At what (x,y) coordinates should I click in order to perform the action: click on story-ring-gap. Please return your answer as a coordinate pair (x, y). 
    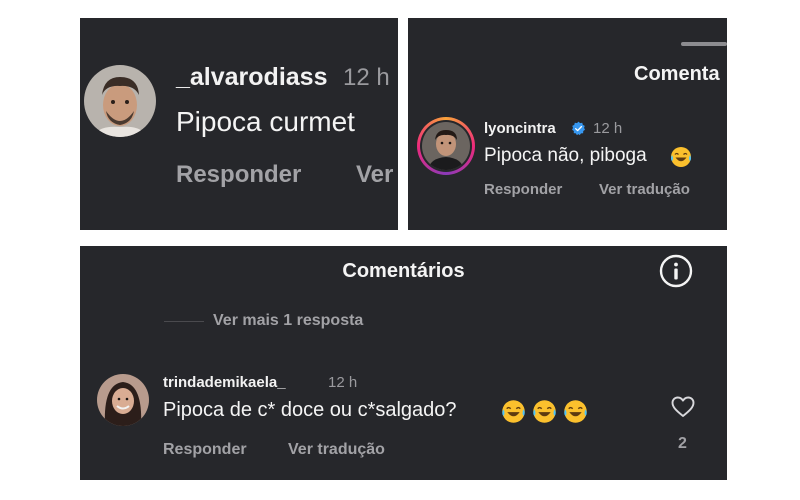
    Looking at the image, I should click on (446, 146).